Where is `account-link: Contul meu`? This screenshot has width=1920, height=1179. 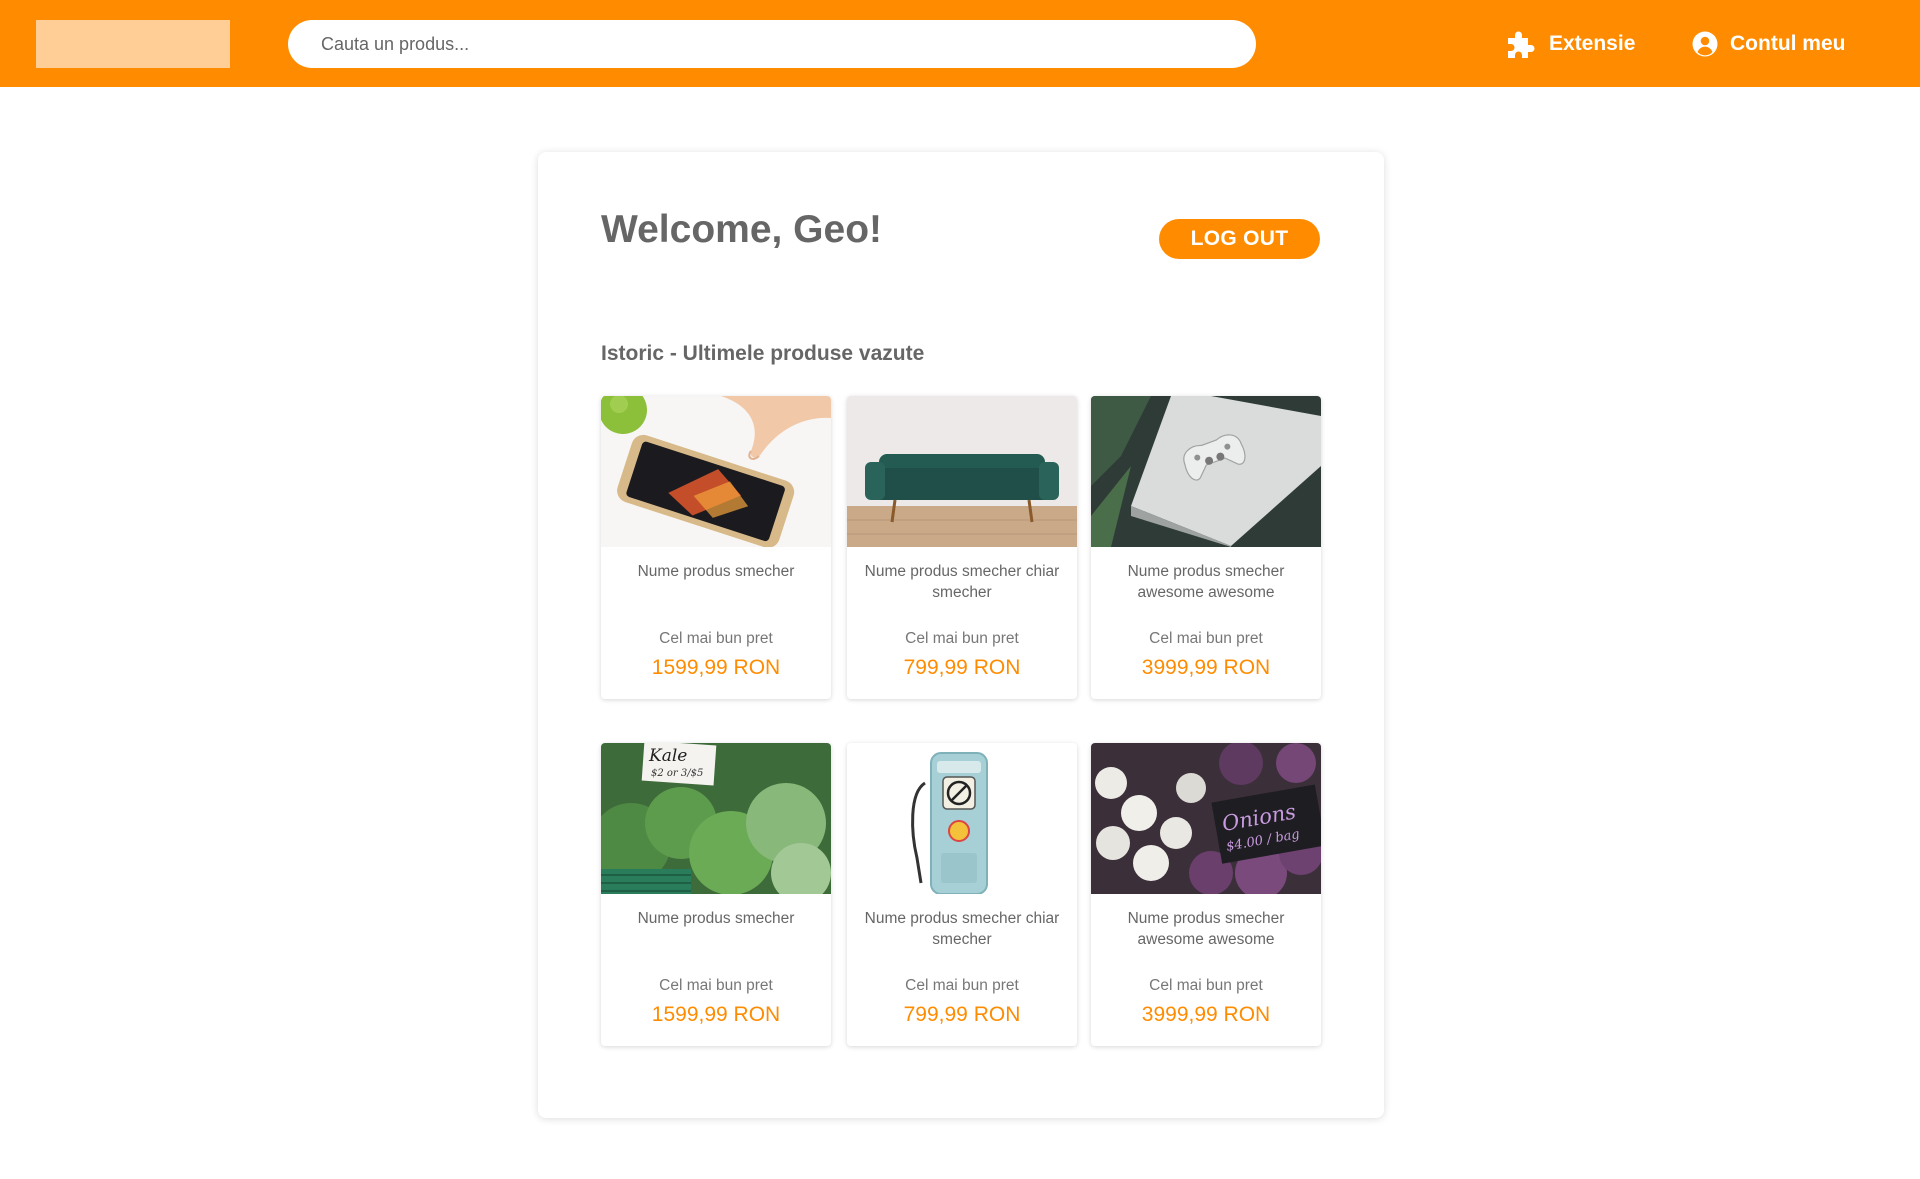
account-link: Contul meu is located at coordinates (1769, 44).